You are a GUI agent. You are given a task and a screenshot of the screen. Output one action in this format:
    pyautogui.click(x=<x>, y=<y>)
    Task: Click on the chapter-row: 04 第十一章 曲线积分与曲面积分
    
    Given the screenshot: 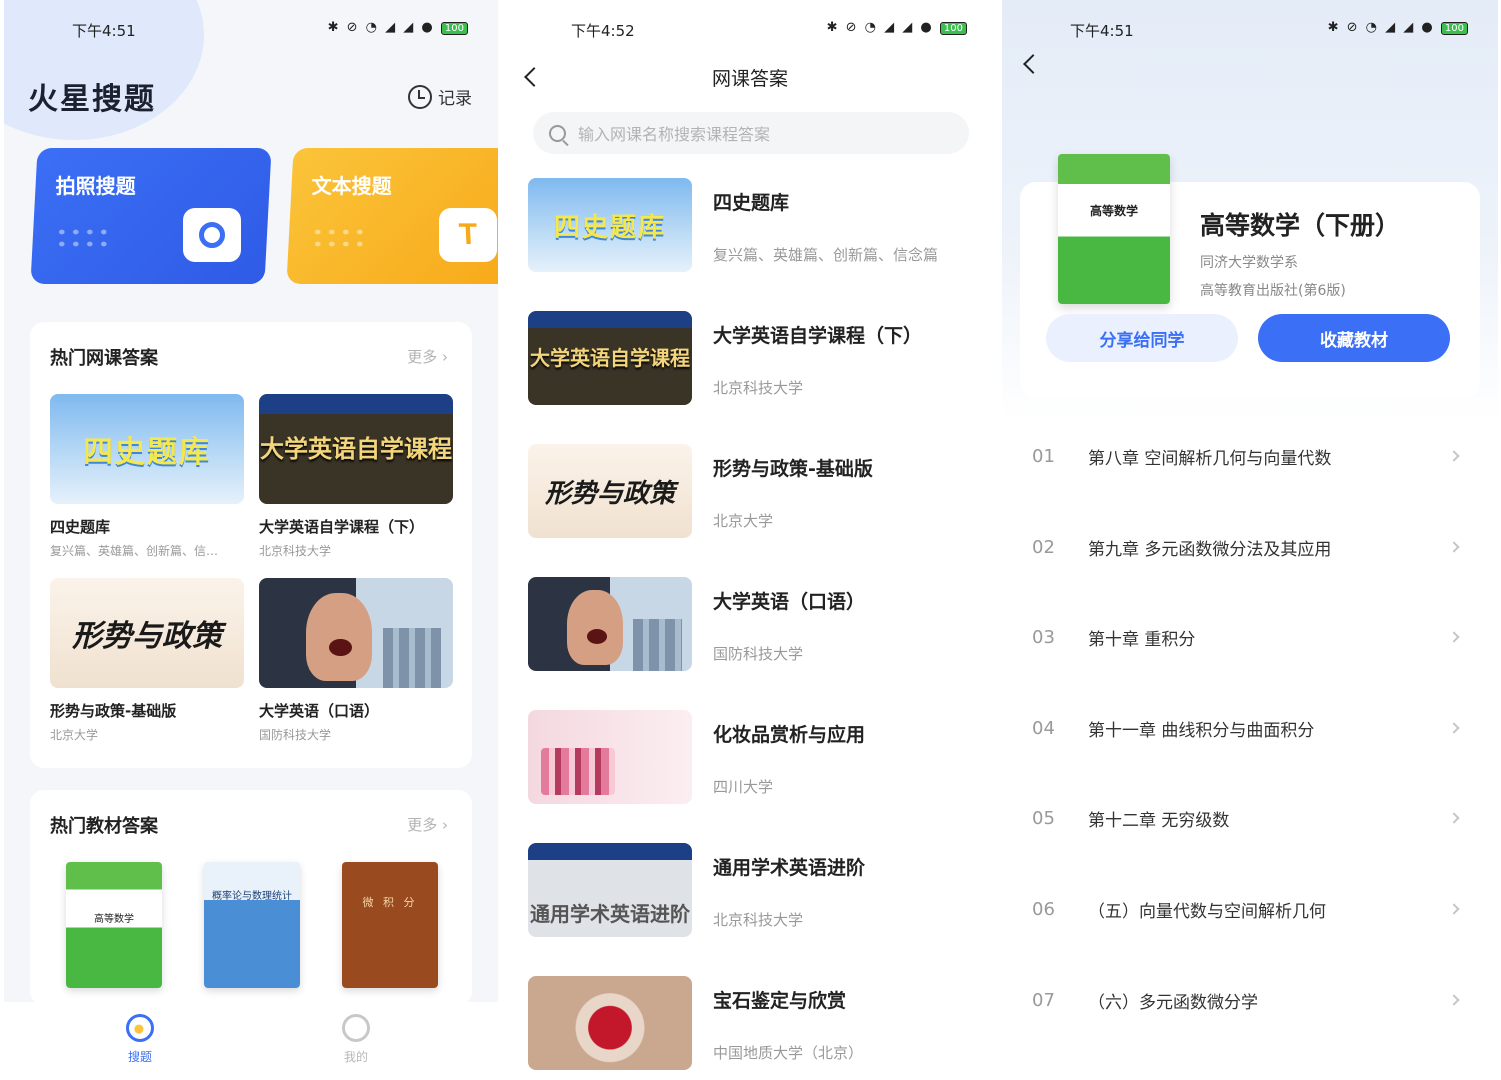 What is the action you would take?
    pyautogui.click(x=1250, y=728)
    